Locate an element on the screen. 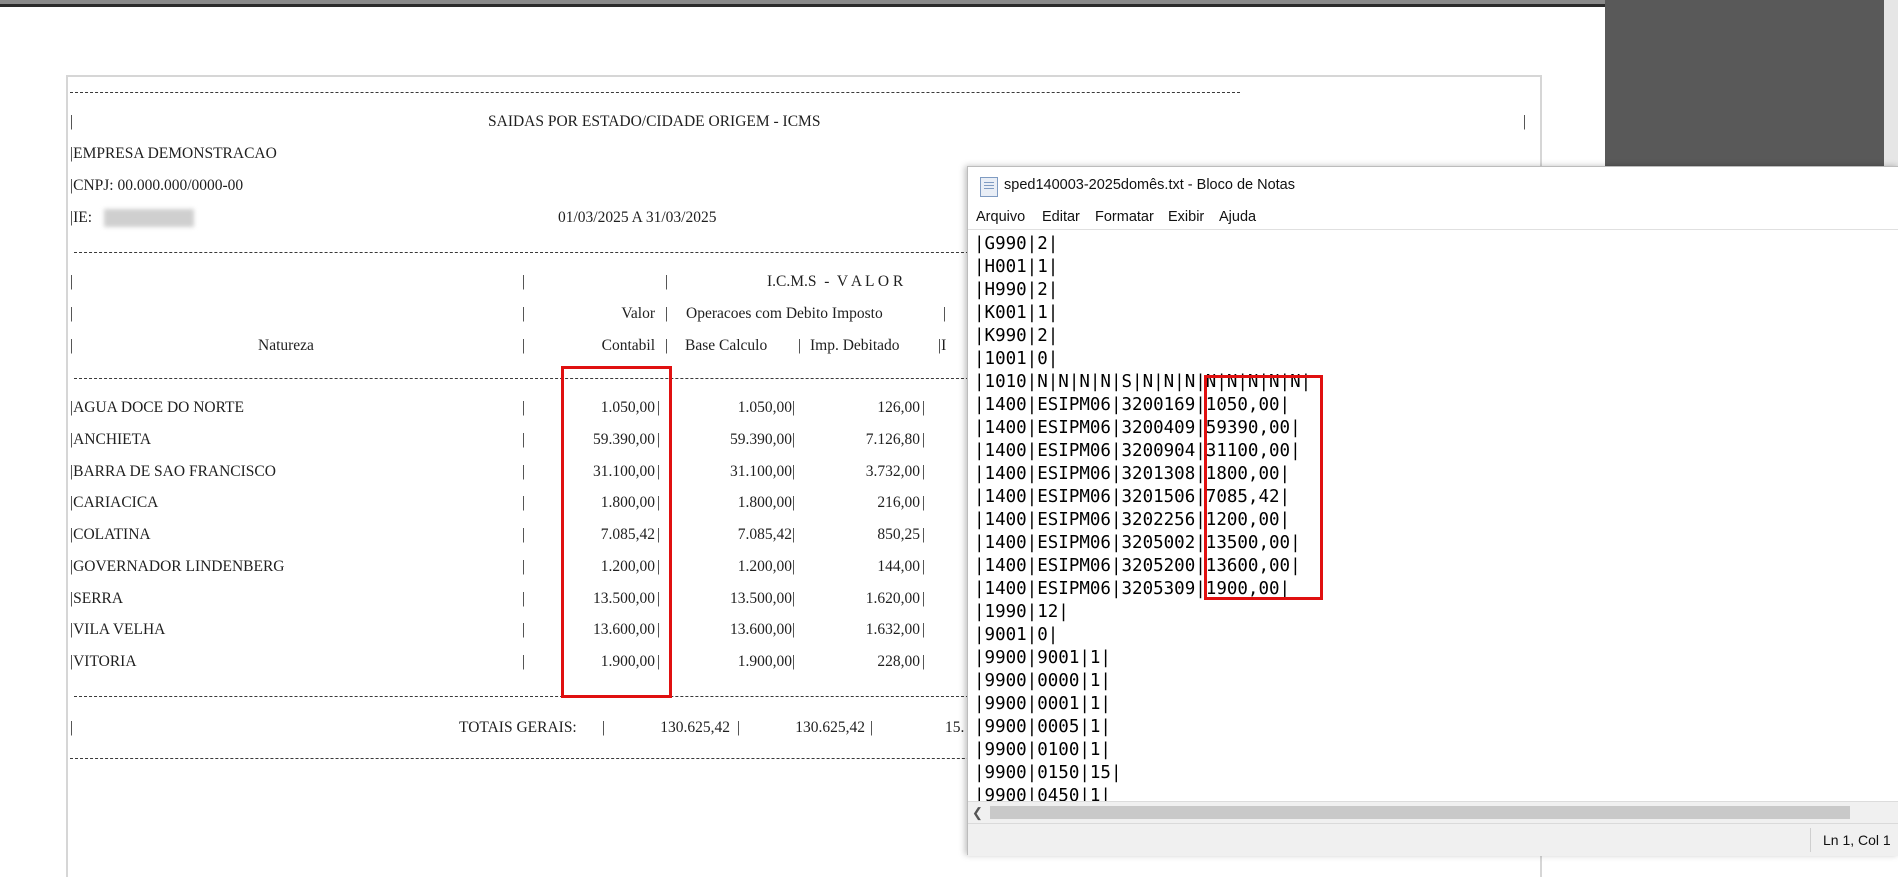  notepad-line: |H990|2| is located at coordinates (1016, 290).